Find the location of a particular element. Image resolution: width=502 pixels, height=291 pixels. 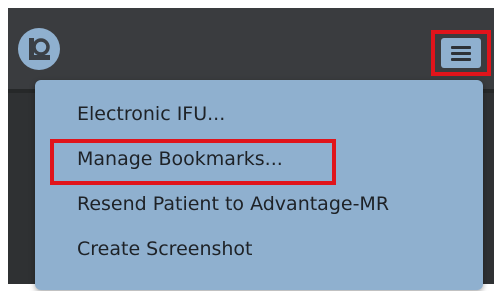

menu-button-highlight is located at coordinates (461, 53).